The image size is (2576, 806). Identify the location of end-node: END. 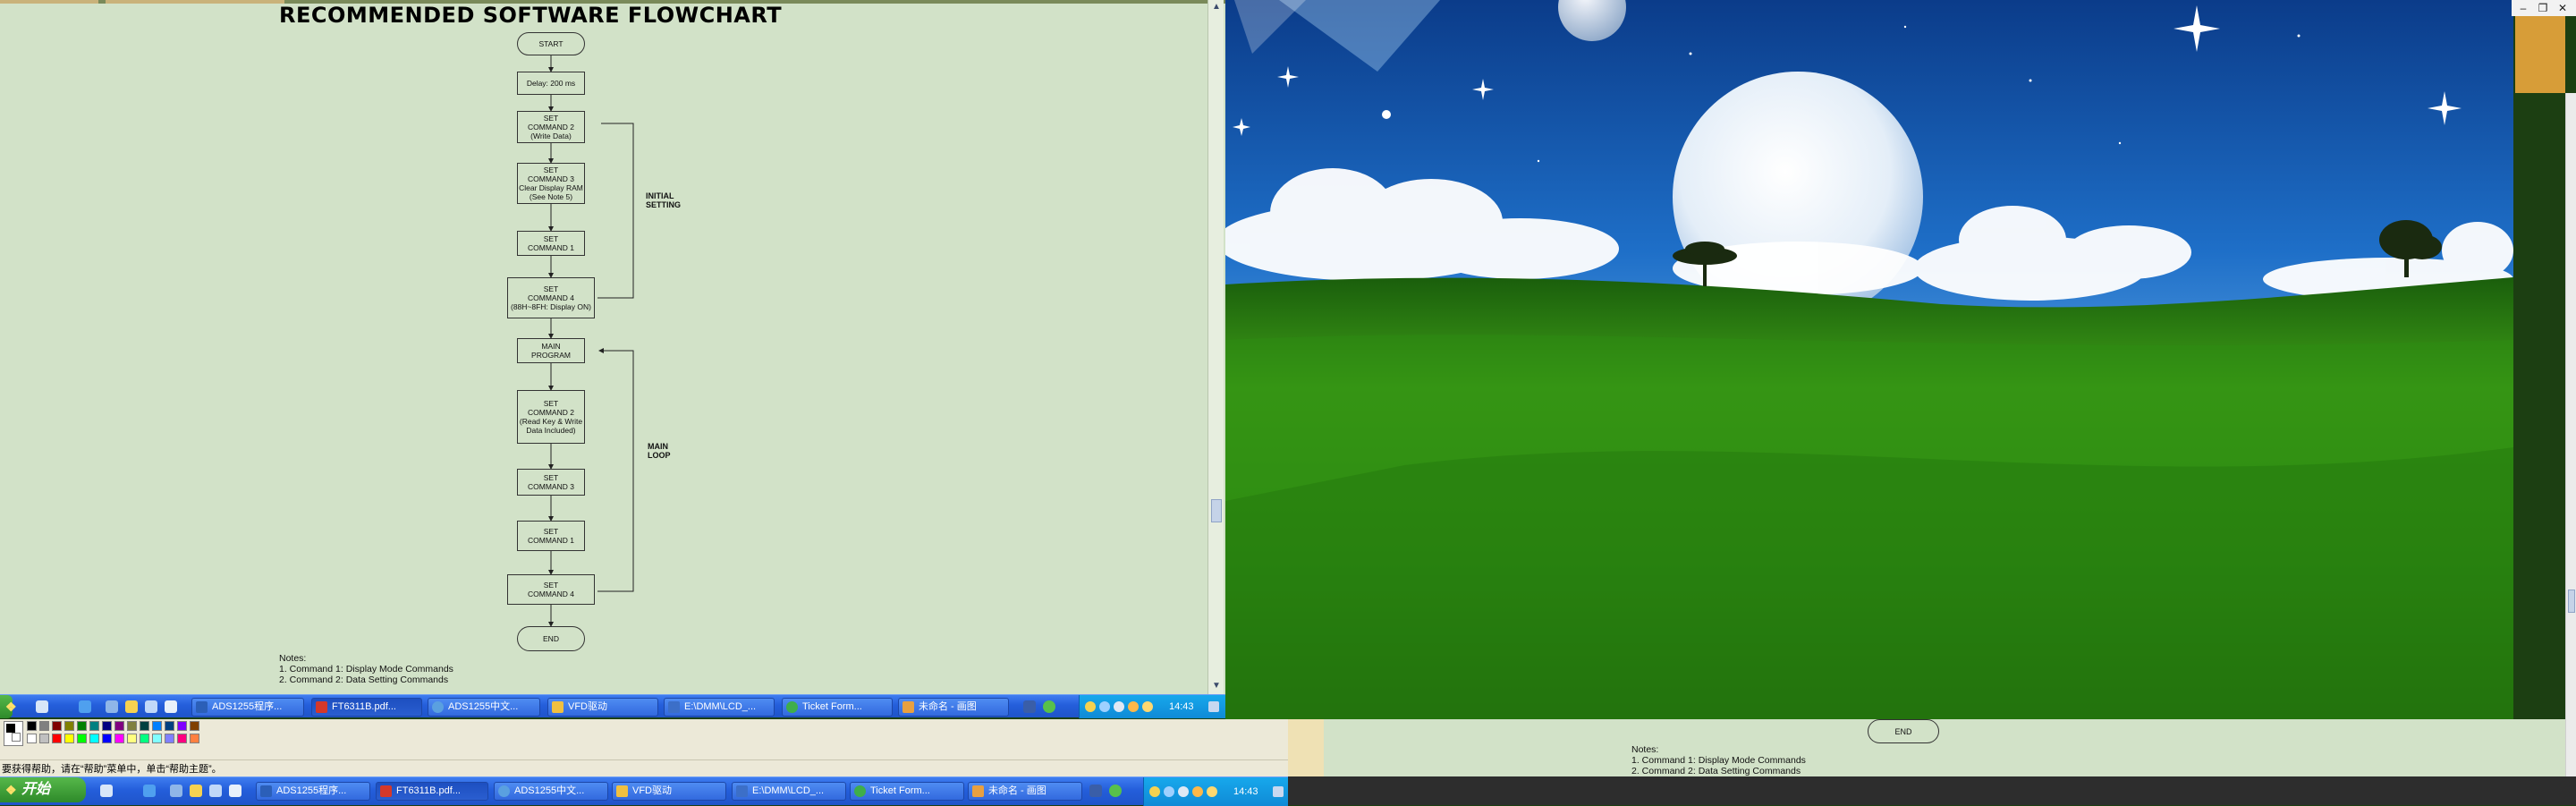
(551, 638).